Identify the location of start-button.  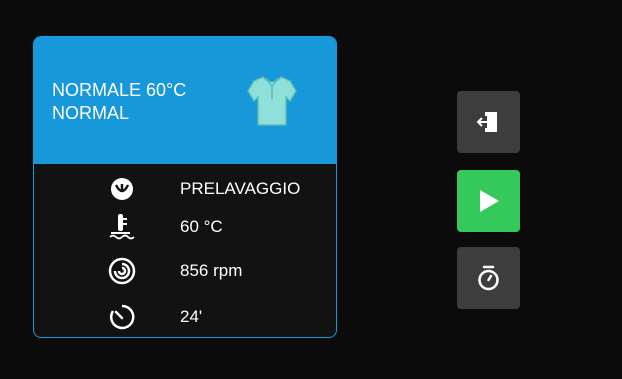
(488, 201).